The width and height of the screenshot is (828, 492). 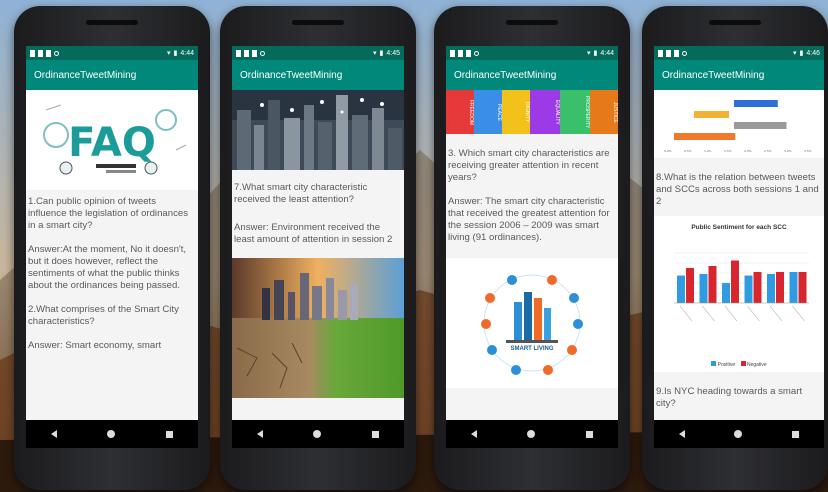 I want to click on chart-legend: Positive Negative, so click(x=739, y=364).